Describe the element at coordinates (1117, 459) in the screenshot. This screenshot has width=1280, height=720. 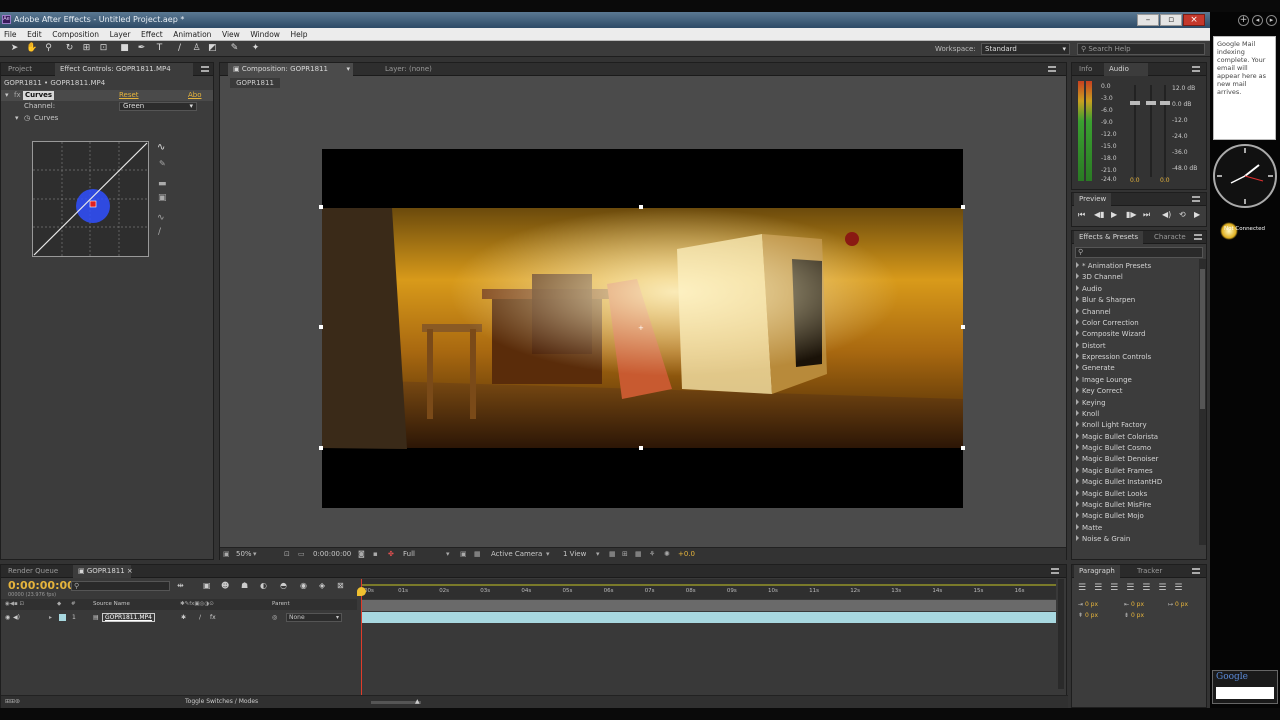
I see `effects-category: Magic Bullet Denoiser` at that location.